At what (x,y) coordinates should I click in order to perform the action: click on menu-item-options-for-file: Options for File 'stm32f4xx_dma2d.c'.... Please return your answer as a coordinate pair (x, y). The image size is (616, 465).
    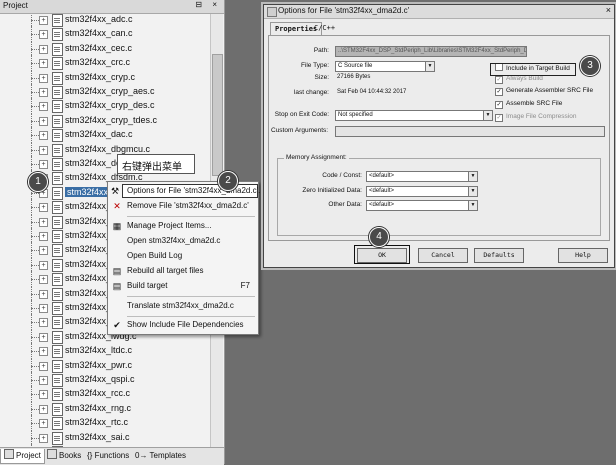
    Looking at the image, I should click on (193, 191).